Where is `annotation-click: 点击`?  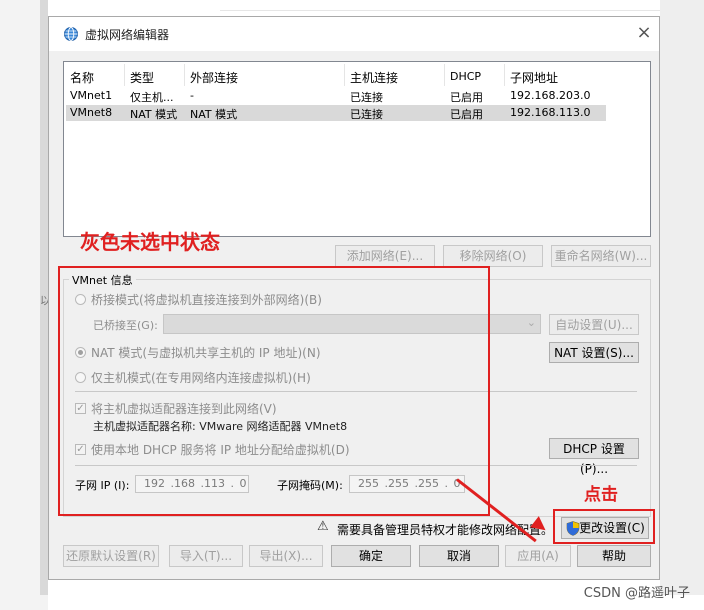 annotation-click: 点击 is located at coordinates (601, 495).